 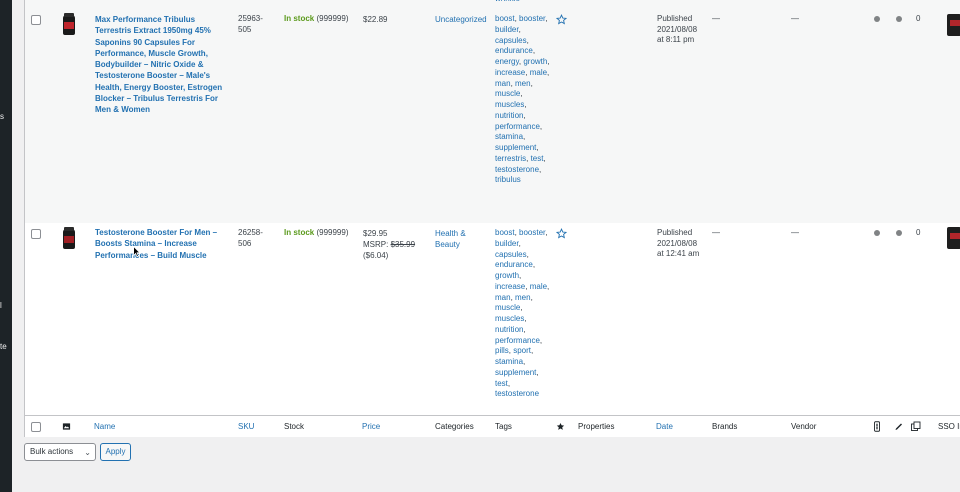 What do you see at coordinates (899, 426) in the screenshot?
I see `pen-icon` at bounding box center [899, 426].